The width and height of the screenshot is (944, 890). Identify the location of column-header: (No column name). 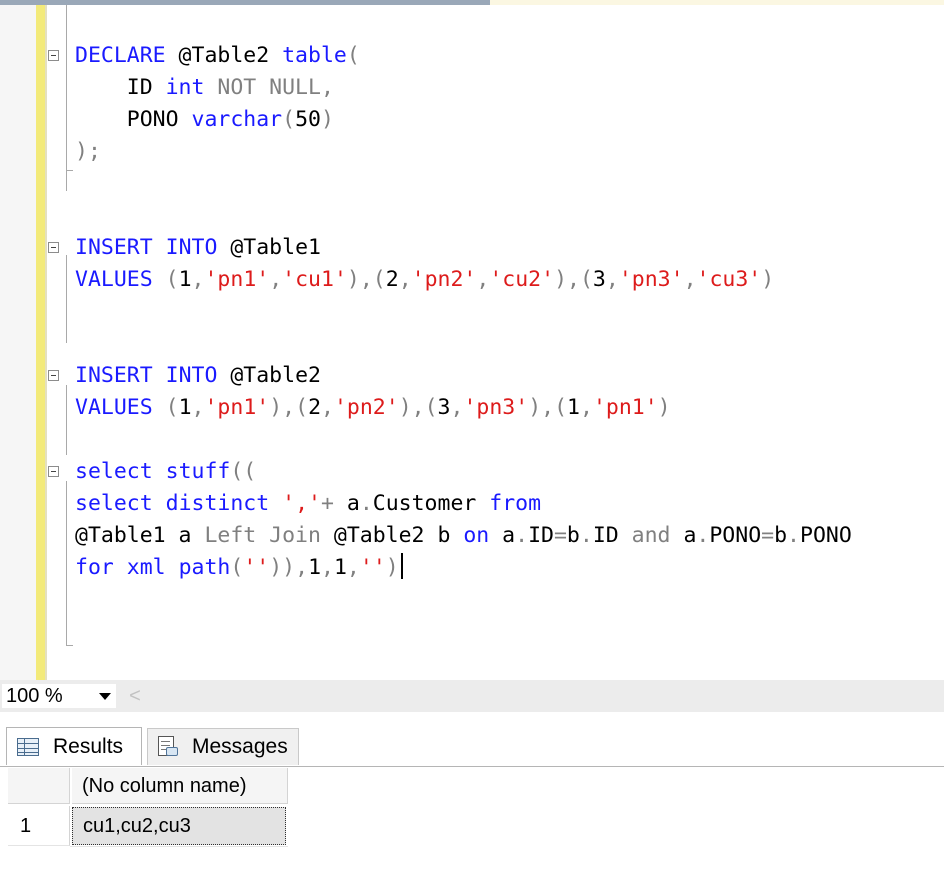
(180, 786).